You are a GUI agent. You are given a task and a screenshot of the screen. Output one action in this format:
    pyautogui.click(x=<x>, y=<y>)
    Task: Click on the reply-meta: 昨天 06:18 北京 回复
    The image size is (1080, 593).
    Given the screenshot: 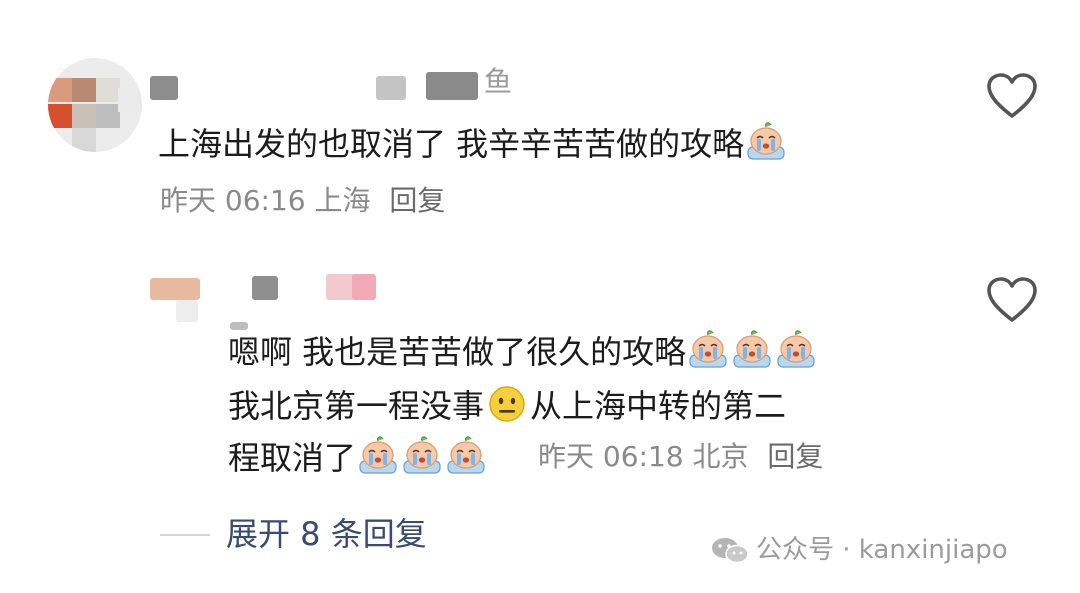 What is the action you would take?
    pyautogui.click(x=680, y=457)
    